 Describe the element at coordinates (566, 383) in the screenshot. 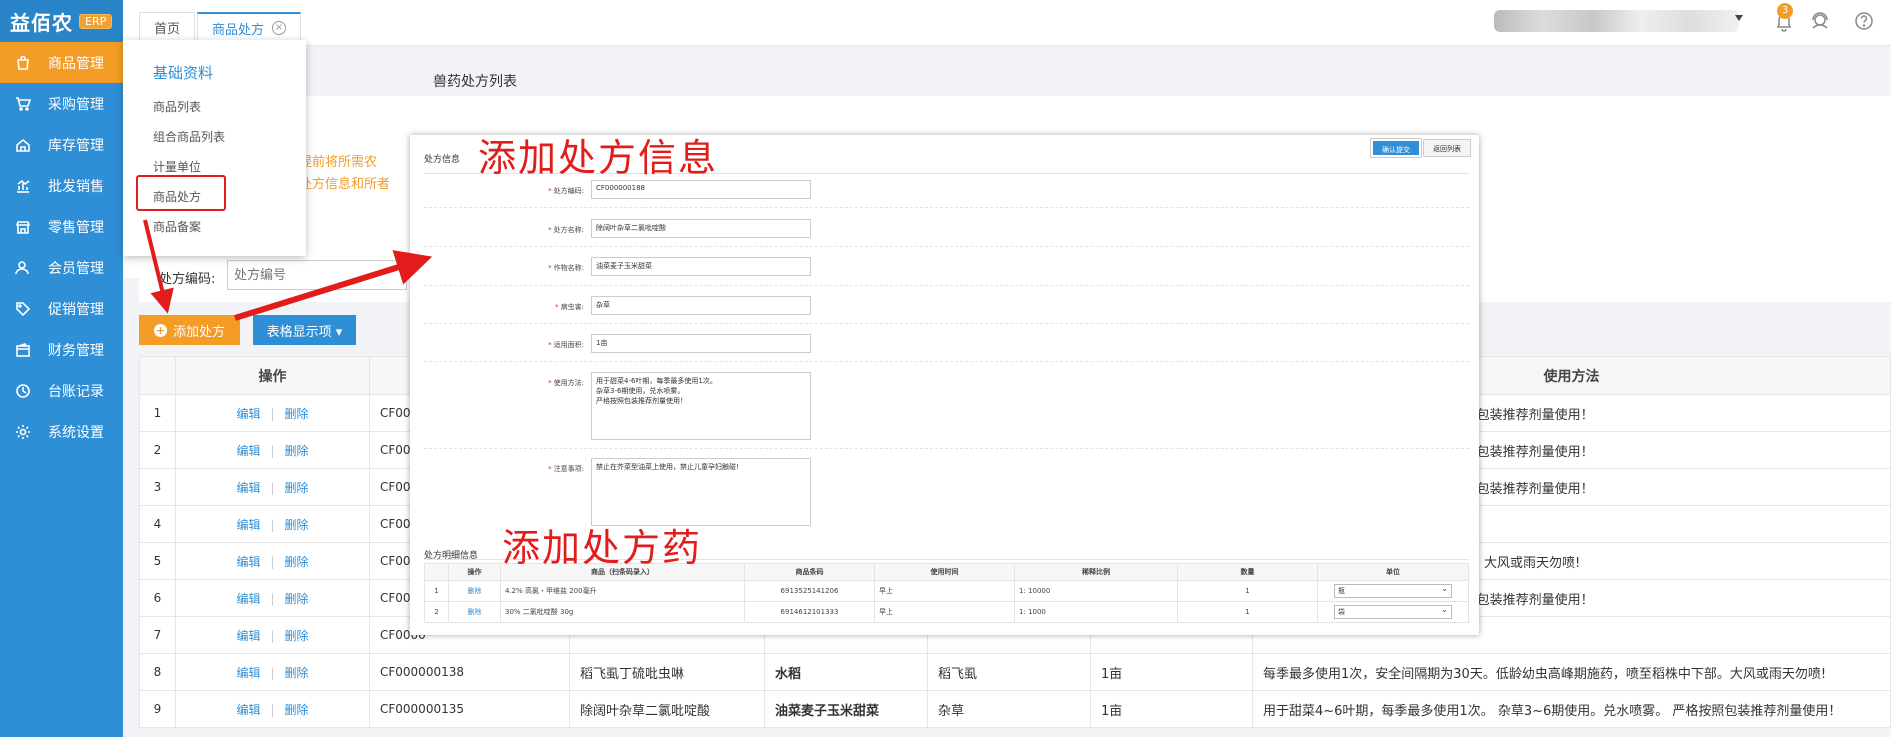

I see `field-label: * 使用方法:` at that location.